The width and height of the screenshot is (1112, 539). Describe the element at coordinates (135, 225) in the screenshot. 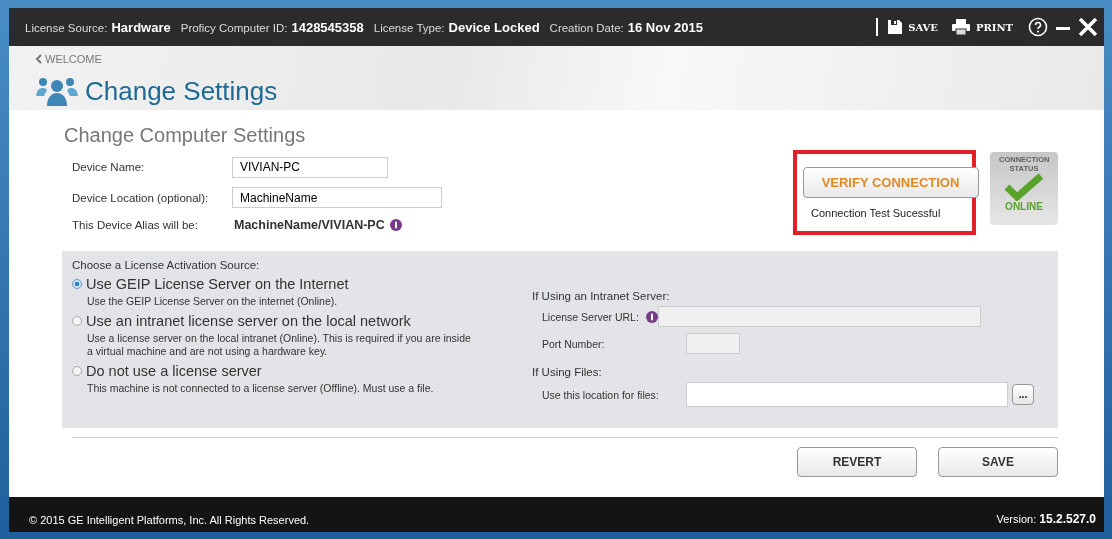

I see `field-label: This Device Alias will be:` at that location.